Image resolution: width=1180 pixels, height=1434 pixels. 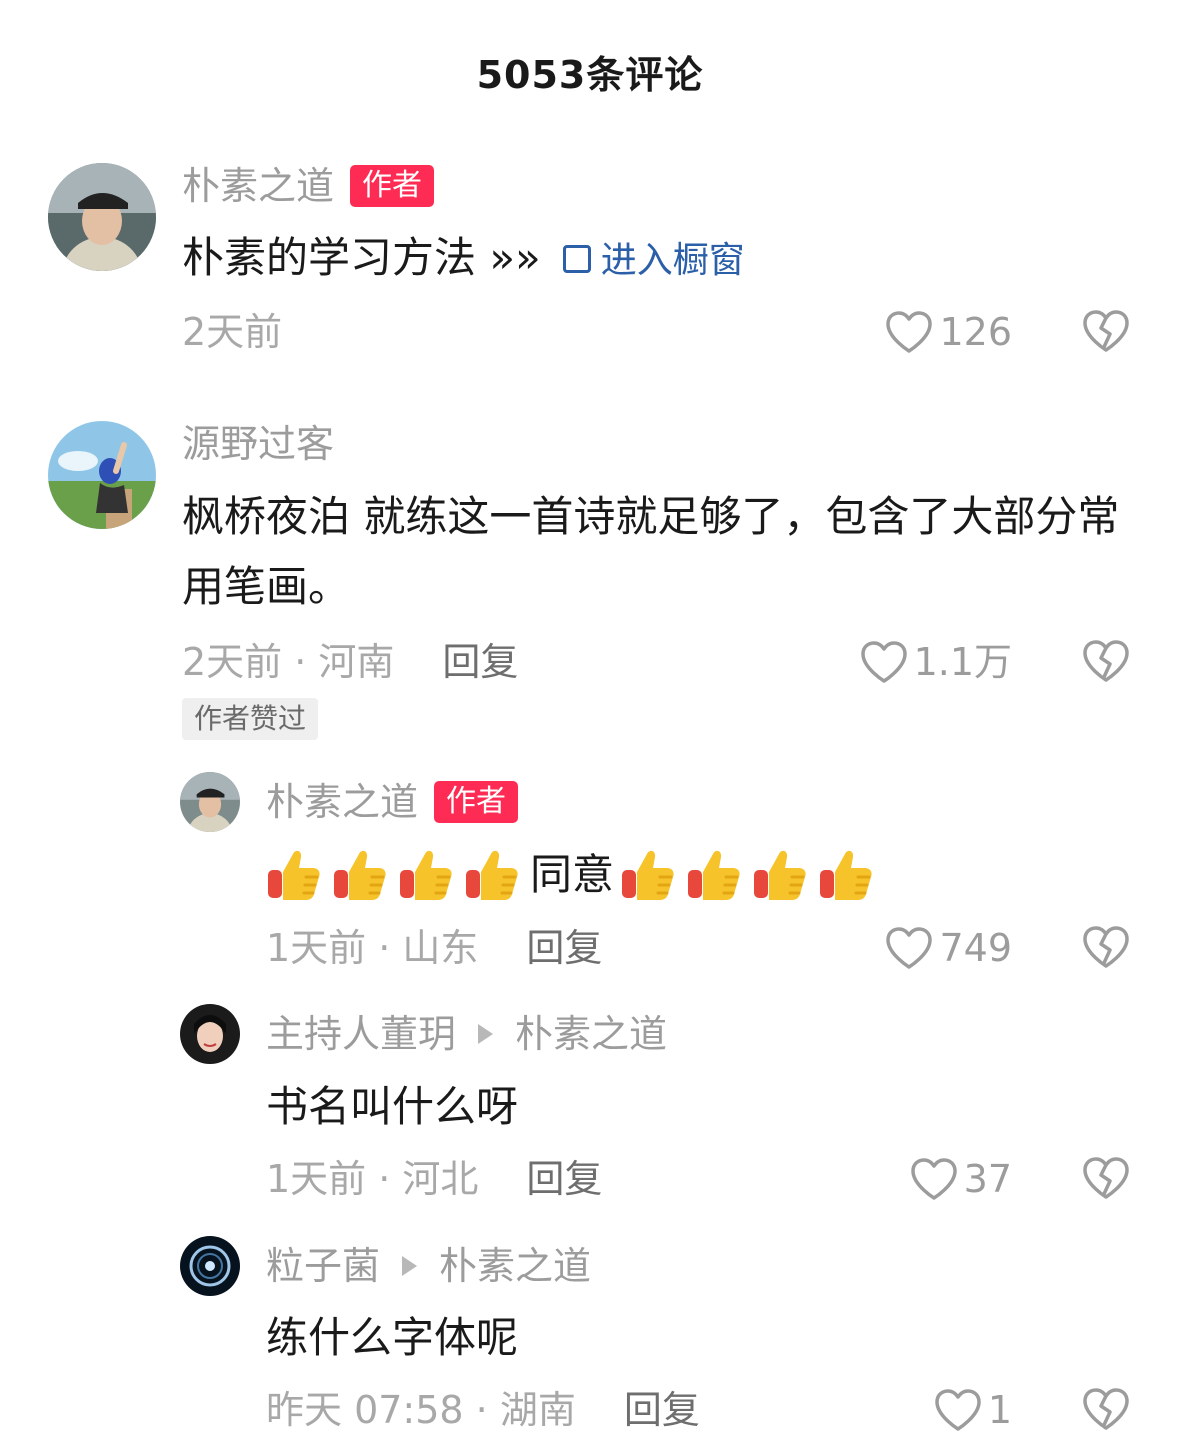 What do you see at coordinates (361, 1034) in the screenshot?
I see `username-text: 主持人董玥` at bounding box center [361, 1034].